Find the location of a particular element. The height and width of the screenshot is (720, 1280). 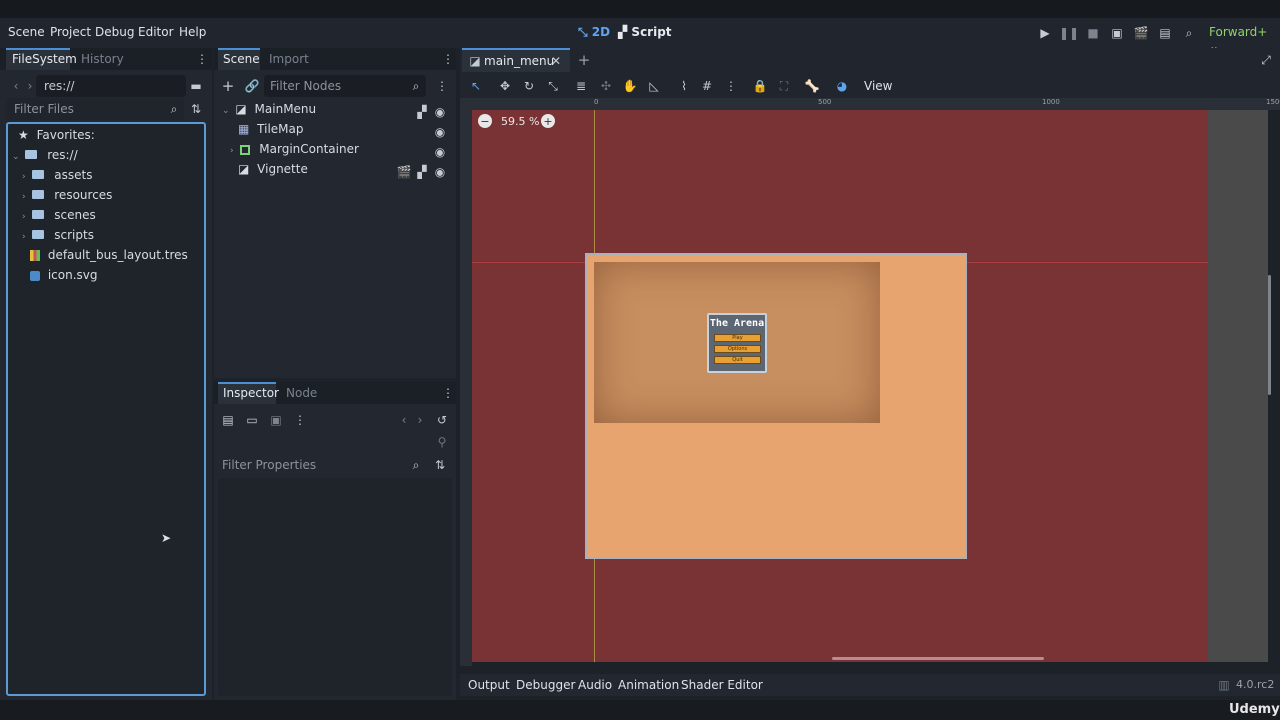

stop-icon: ■ is located at coordinates (1093, 33).